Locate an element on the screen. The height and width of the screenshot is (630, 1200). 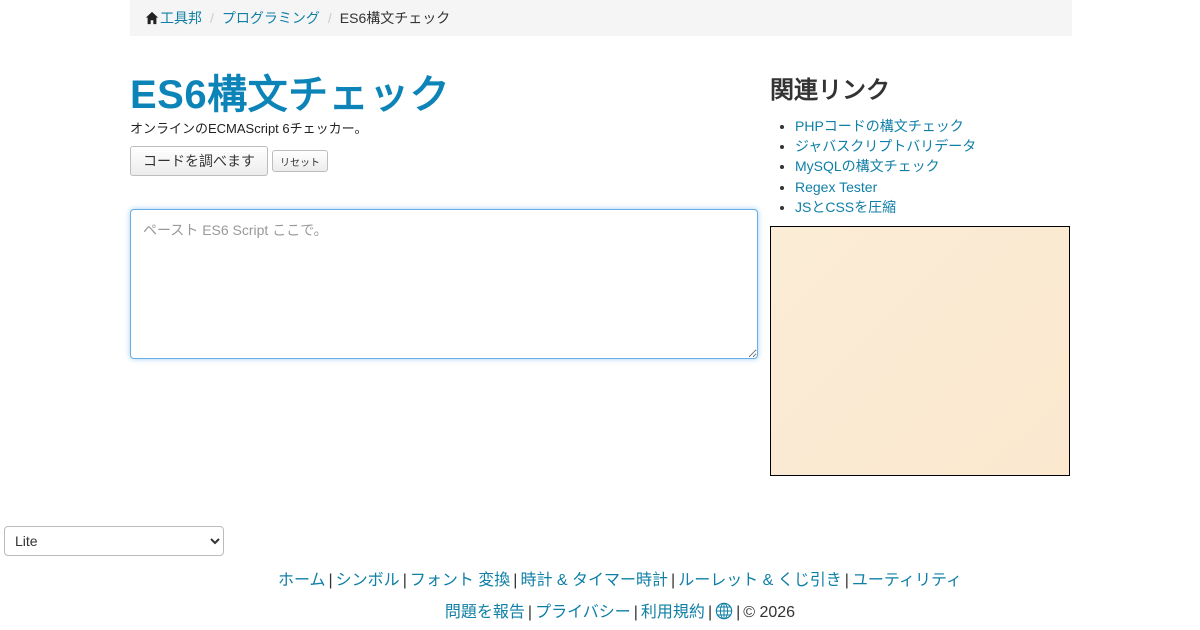
page-title: ES6構文チェック is located at coordinates (290, 95).